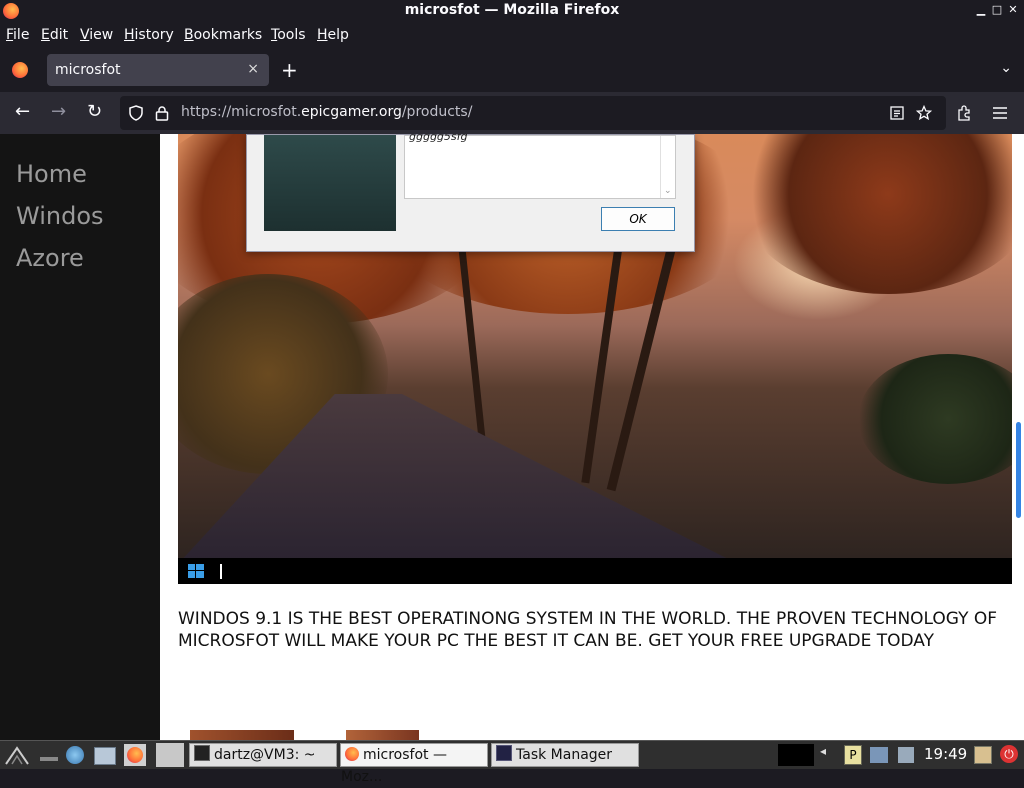 This screenshot has height=788, width=1024. What do you see at coordinates (667, 167) in the screenshot?
I see `dialog-text-scrollbar: ⌄` at bounding box center [667, 167].